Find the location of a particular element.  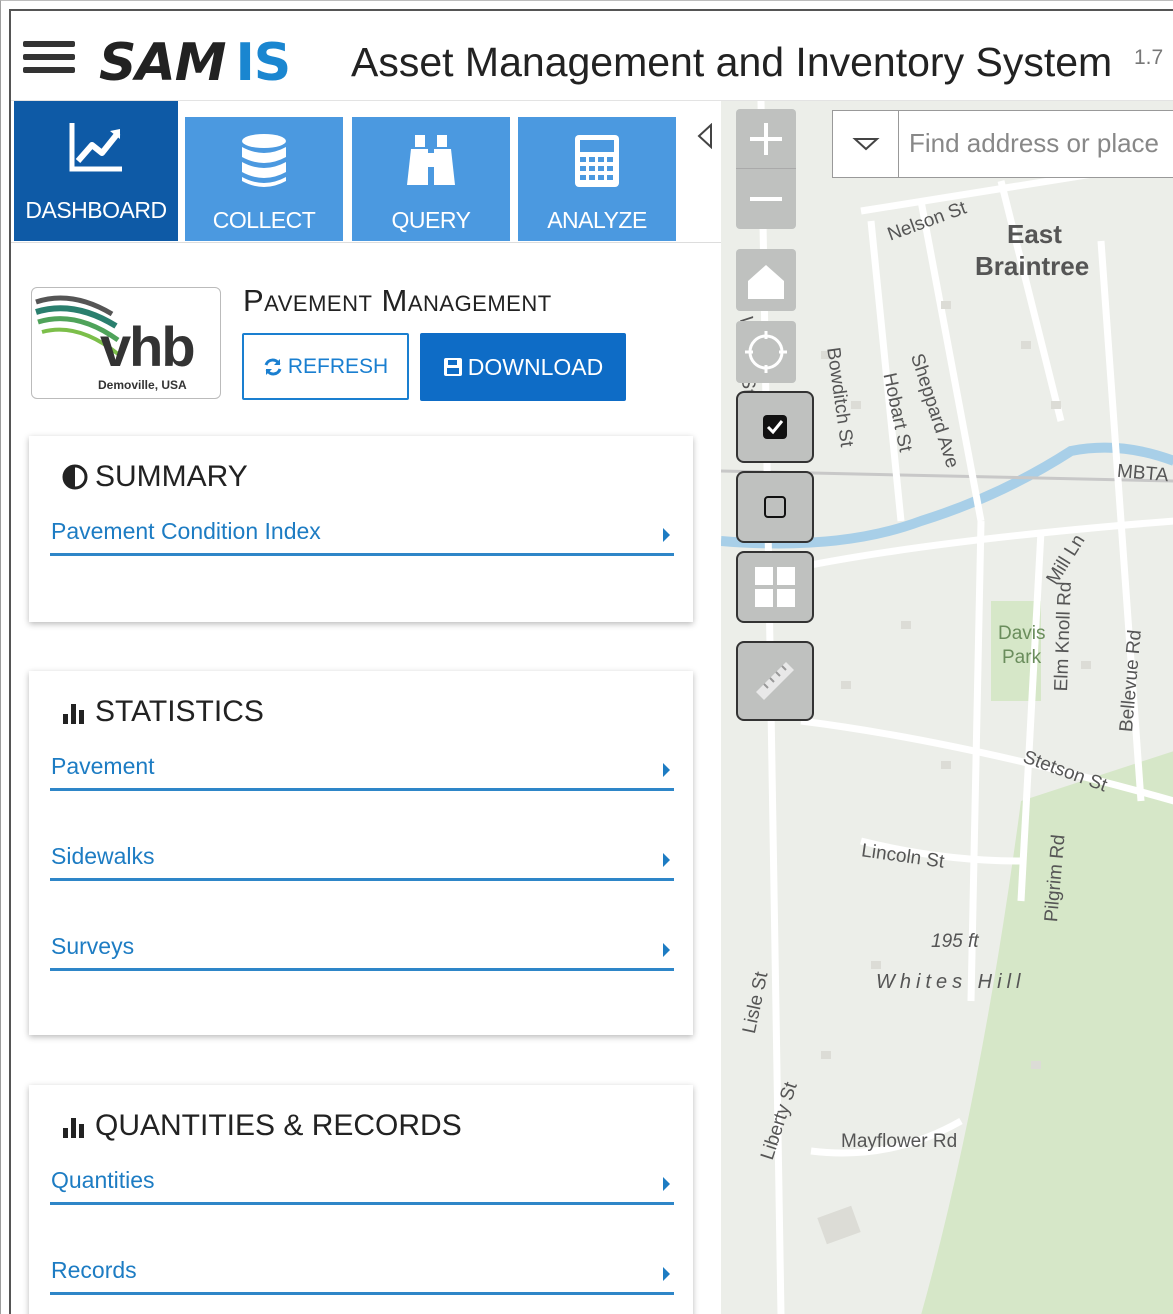

plus-icon is located at coordinates (766, 139).